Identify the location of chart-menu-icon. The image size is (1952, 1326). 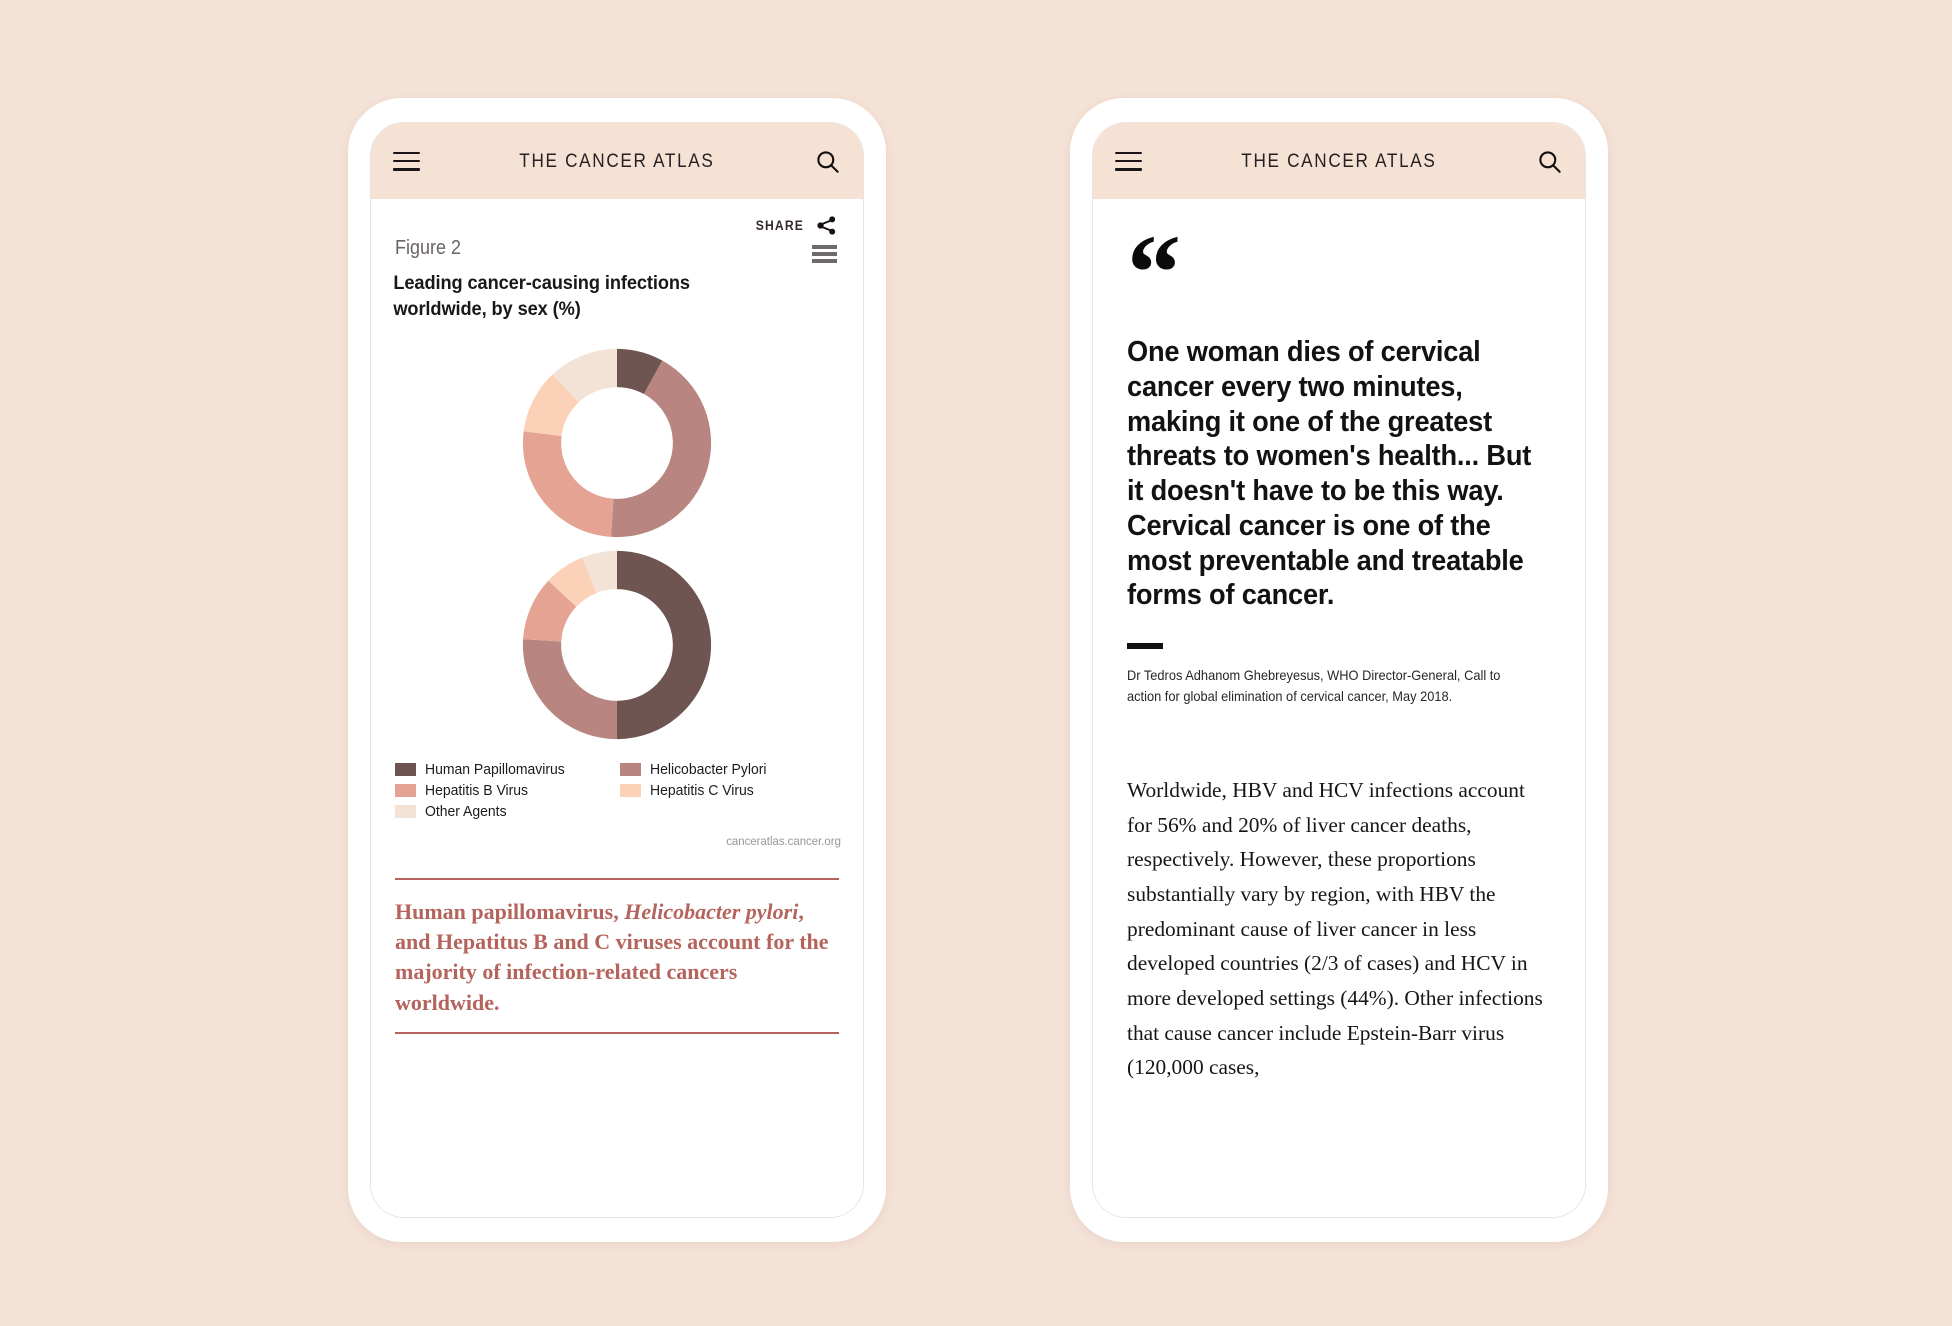
(824, 254).